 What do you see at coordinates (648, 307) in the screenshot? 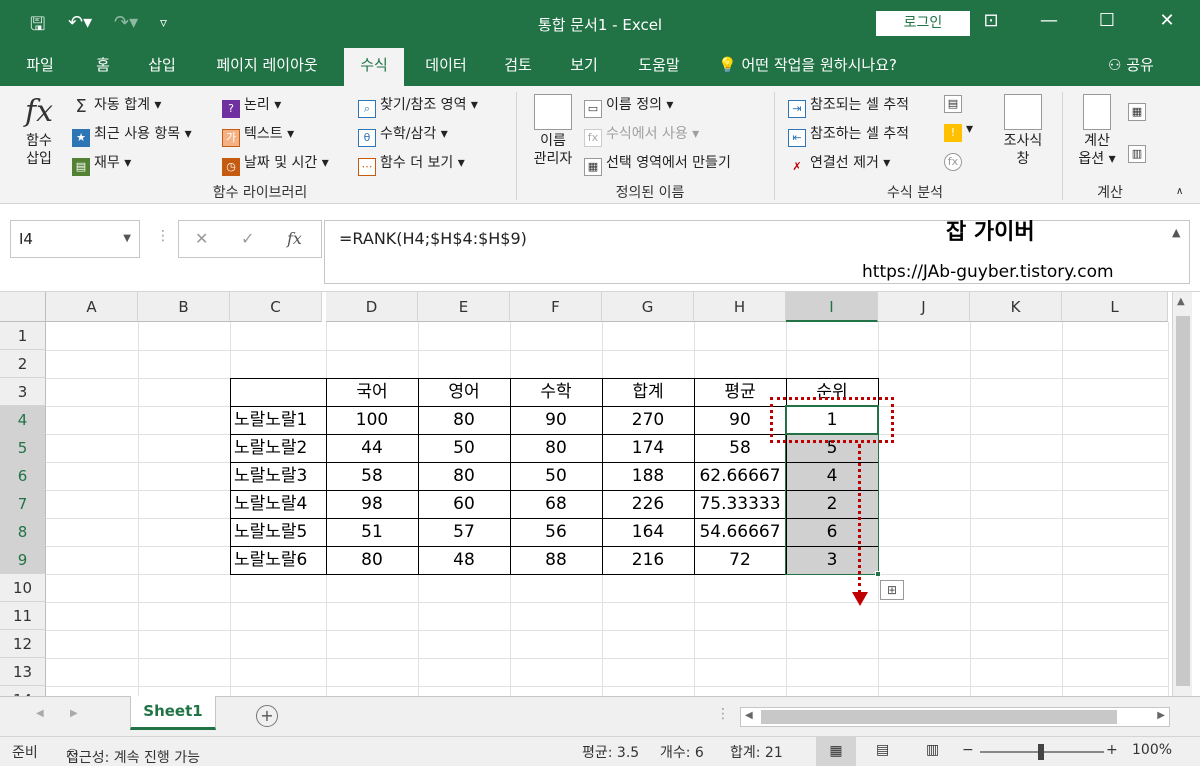
I see `column-header-g: G` at bounding box center [648, 307].